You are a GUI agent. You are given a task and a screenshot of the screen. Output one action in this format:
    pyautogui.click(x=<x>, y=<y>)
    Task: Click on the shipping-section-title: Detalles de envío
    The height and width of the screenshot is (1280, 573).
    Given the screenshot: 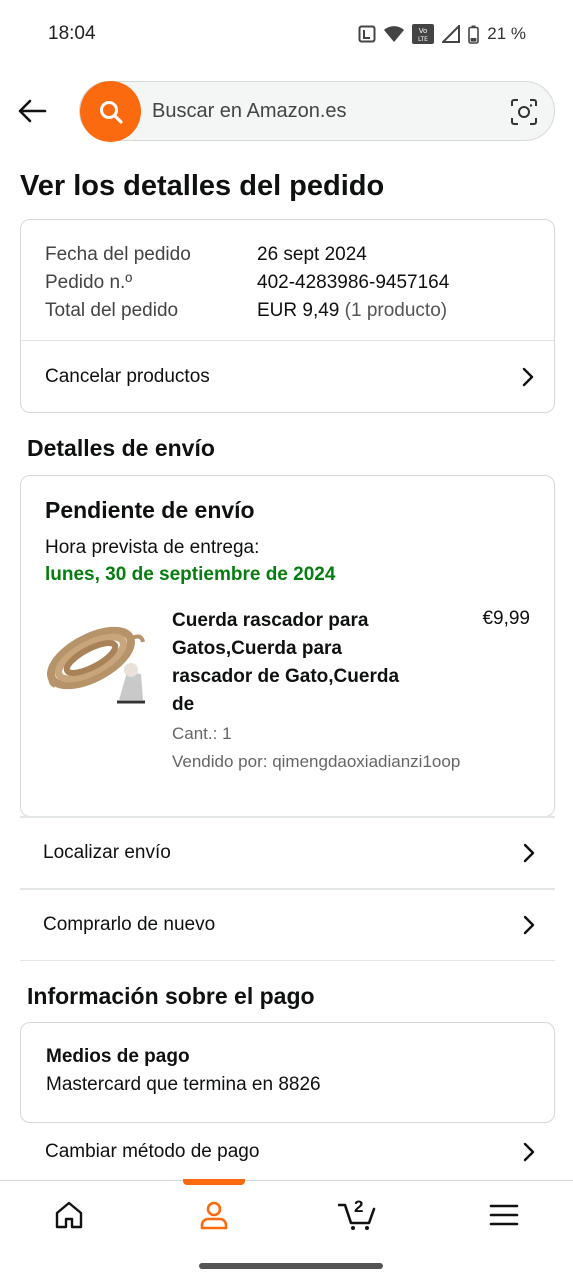 What is the action you would take?
    pyautogui.click(x=121, y=448)
    